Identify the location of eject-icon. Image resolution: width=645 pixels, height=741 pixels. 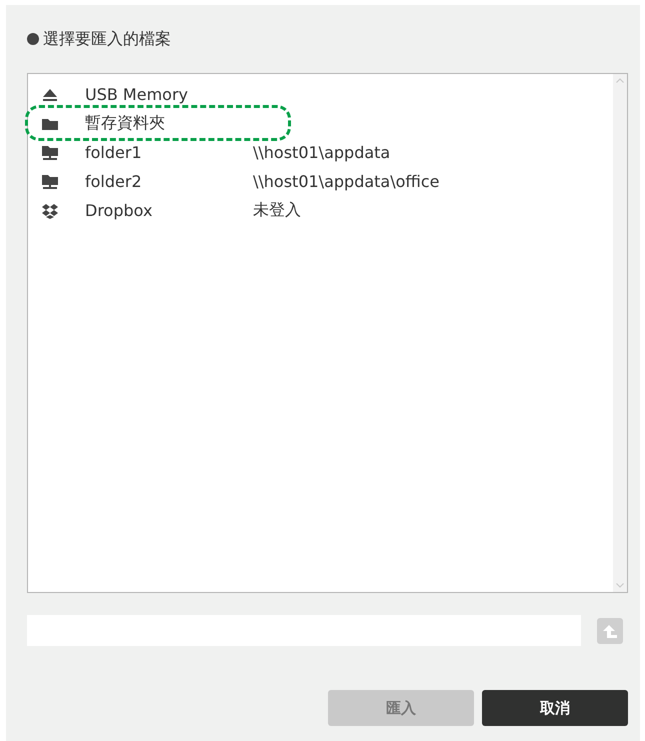
(50, 94).